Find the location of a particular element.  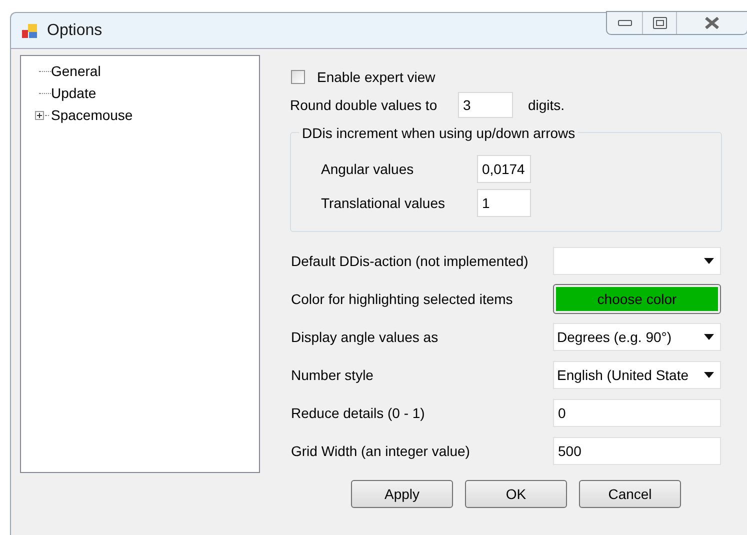

input-field: 0 is located at coordinates (637, 413).